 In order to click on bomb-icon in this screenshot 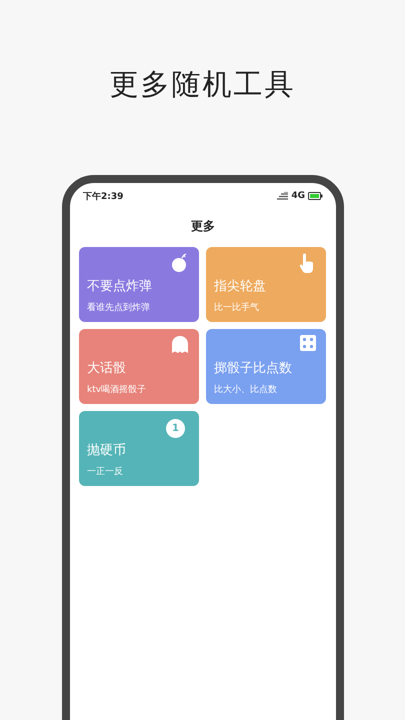, I will do `click(180, 263)`.